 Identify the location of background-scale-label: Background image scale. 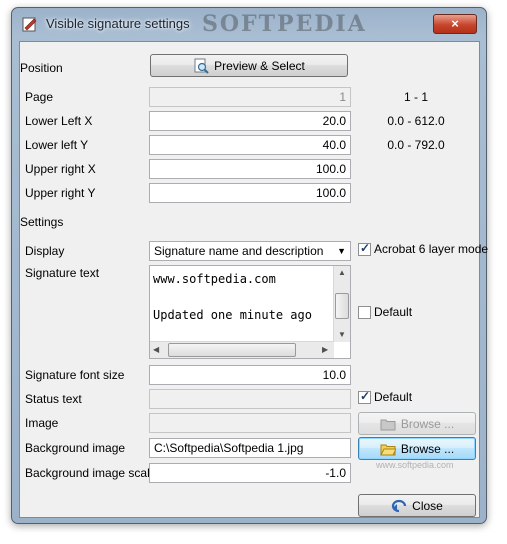
(91, 473).